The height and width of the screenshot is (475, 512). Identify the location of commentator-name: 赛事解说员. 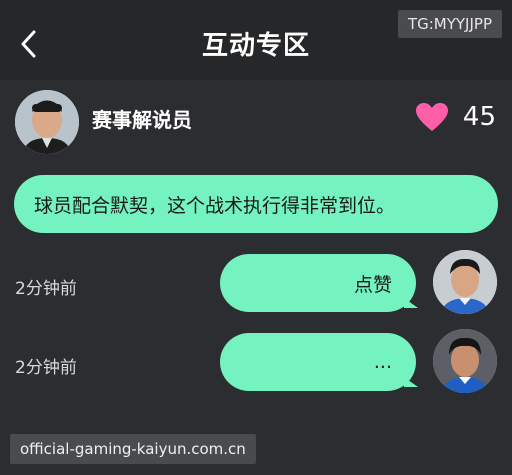
(142, 120).